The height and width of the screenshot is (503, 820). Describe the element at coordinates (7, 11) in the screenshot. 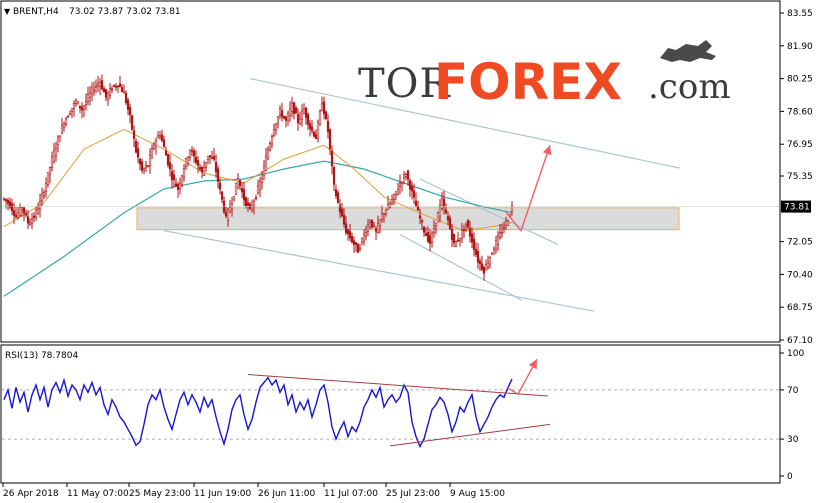

I see `dropdown-triangle-icon: ▼` at that location.